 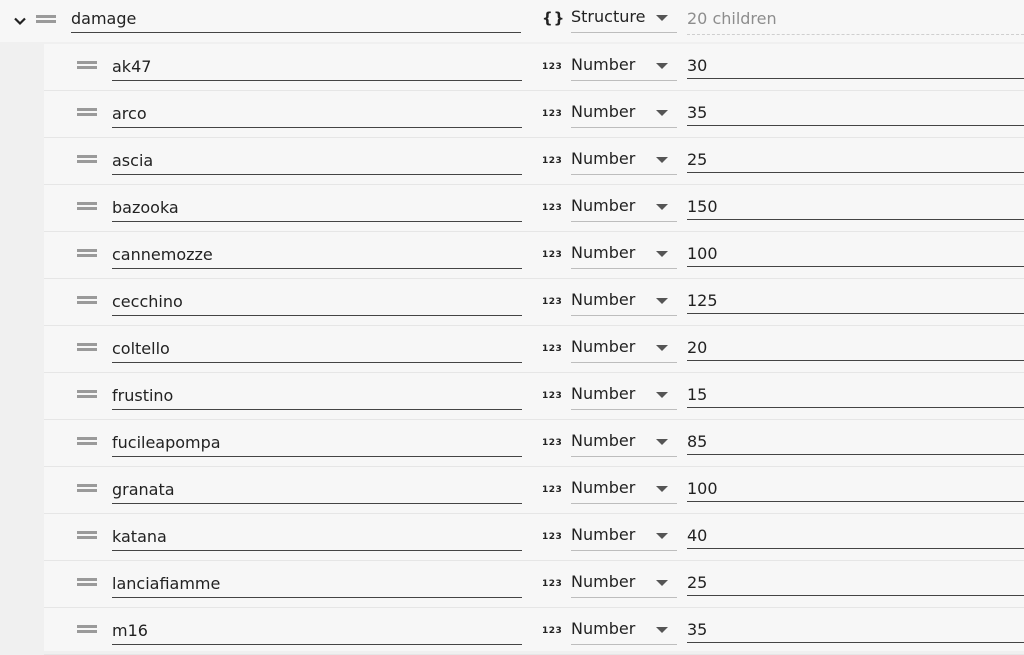 I want to click on child-row: frustino 123 Number 15, so click(x=534, y=396).